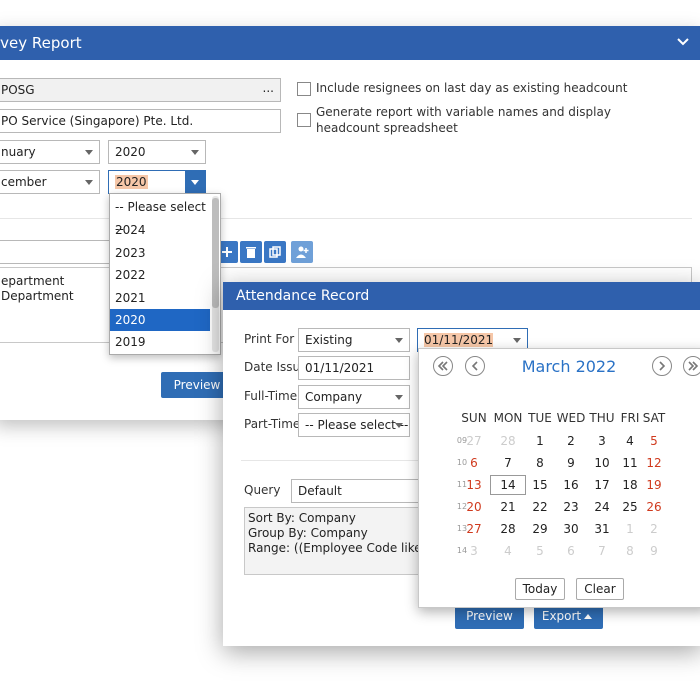 This screenshot has height=700, width=700. I want to click on query-text-line: Group By: Company, so click(308, 533).